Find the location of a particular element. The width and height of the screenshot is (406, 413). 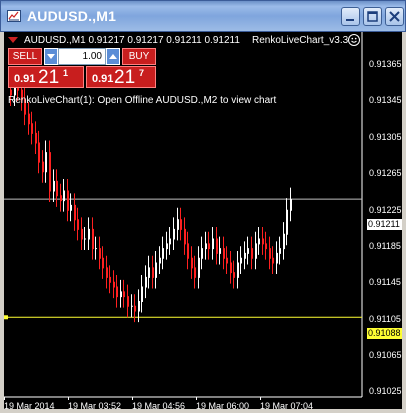

price-axis-label: 0.91305 is located at coordinates (385, 137).